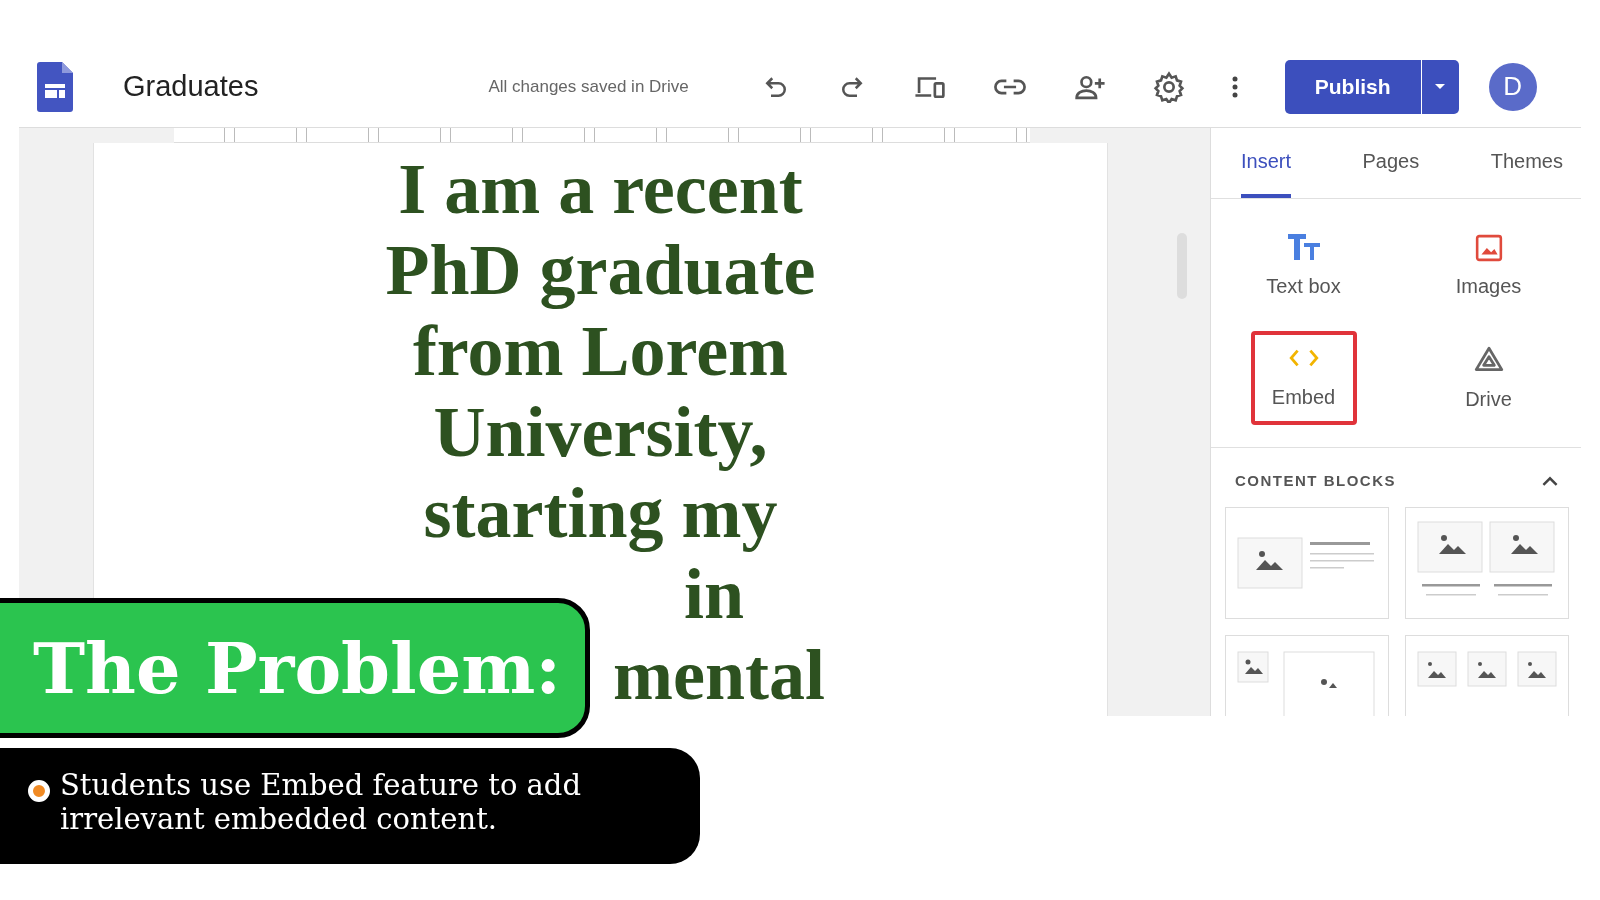 This screenshot has width=1600, height=900. What do you see at coordinates (1488, 247) in the screenshot?
I see `image-icon` at bounding box center [1488, 247].